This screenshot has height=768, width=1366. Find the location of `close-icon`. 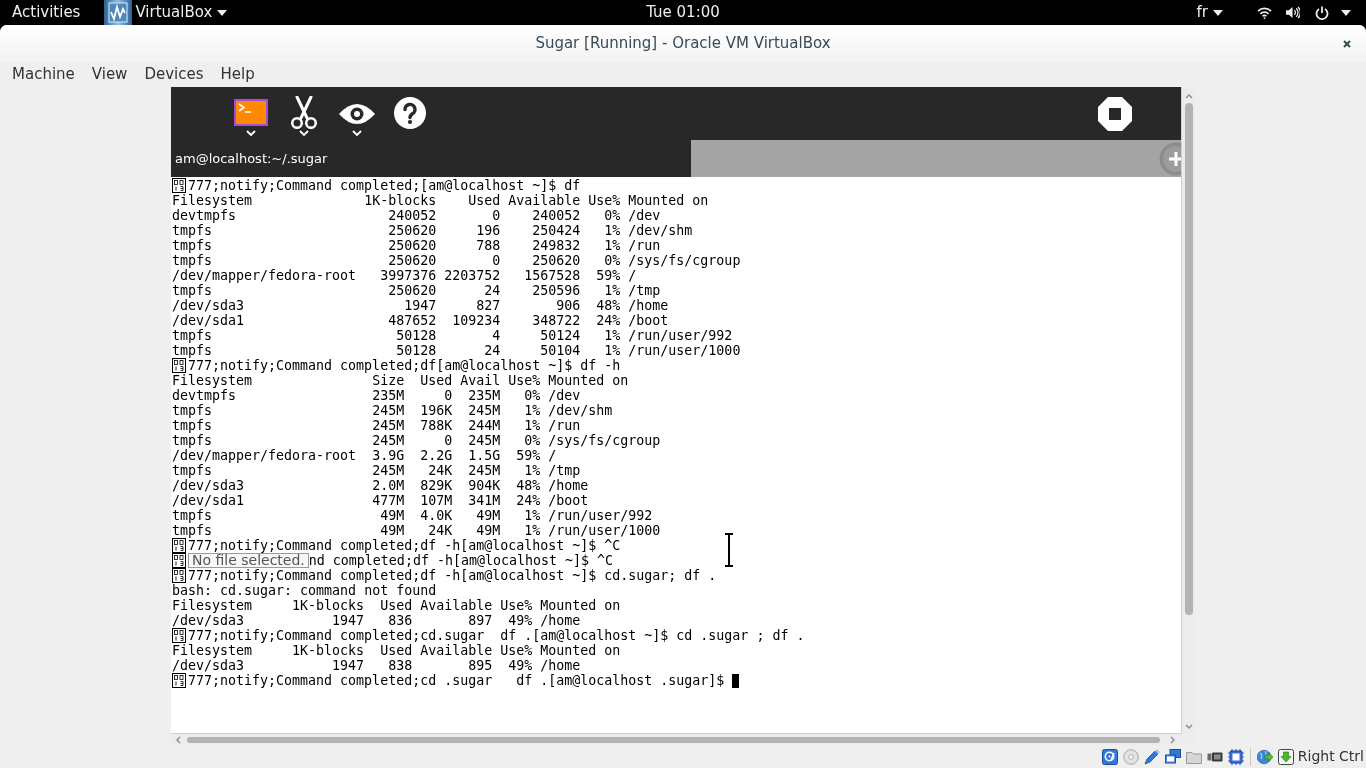

close-icon is located at coordinates (1347, 44).